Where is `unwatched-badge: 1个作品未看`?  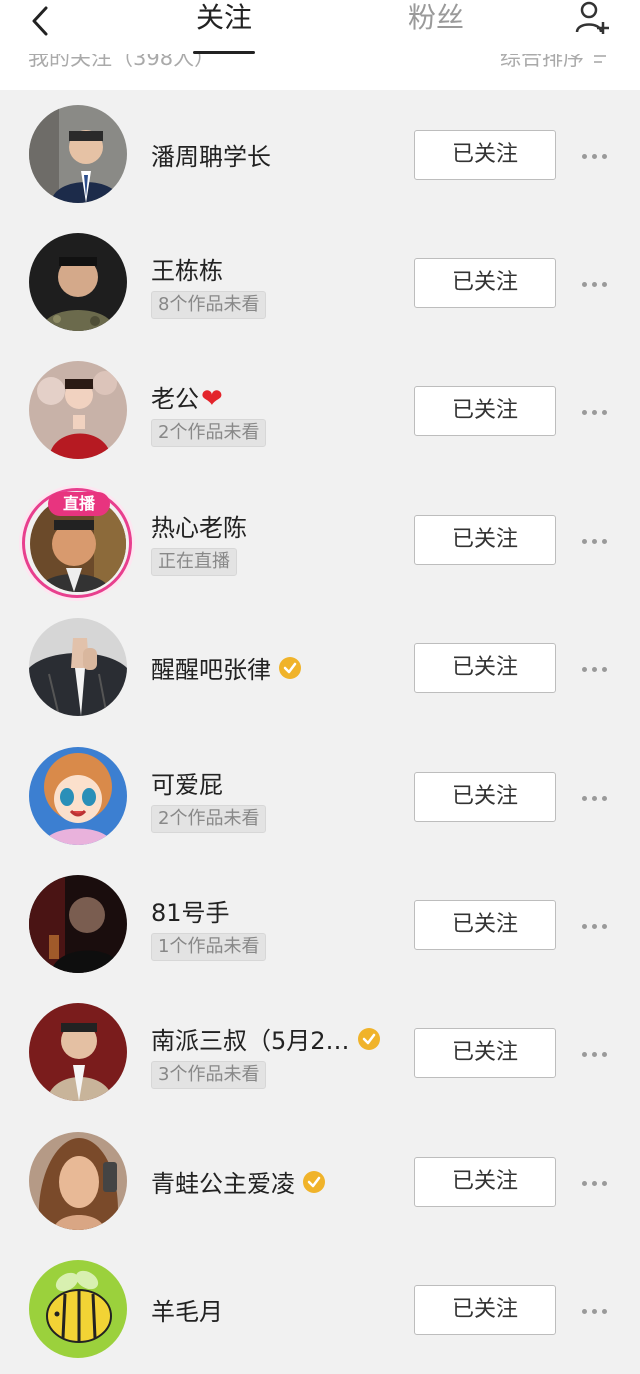
unwatched-badge: 1个作品未看 is located at coordinates (209, 947).